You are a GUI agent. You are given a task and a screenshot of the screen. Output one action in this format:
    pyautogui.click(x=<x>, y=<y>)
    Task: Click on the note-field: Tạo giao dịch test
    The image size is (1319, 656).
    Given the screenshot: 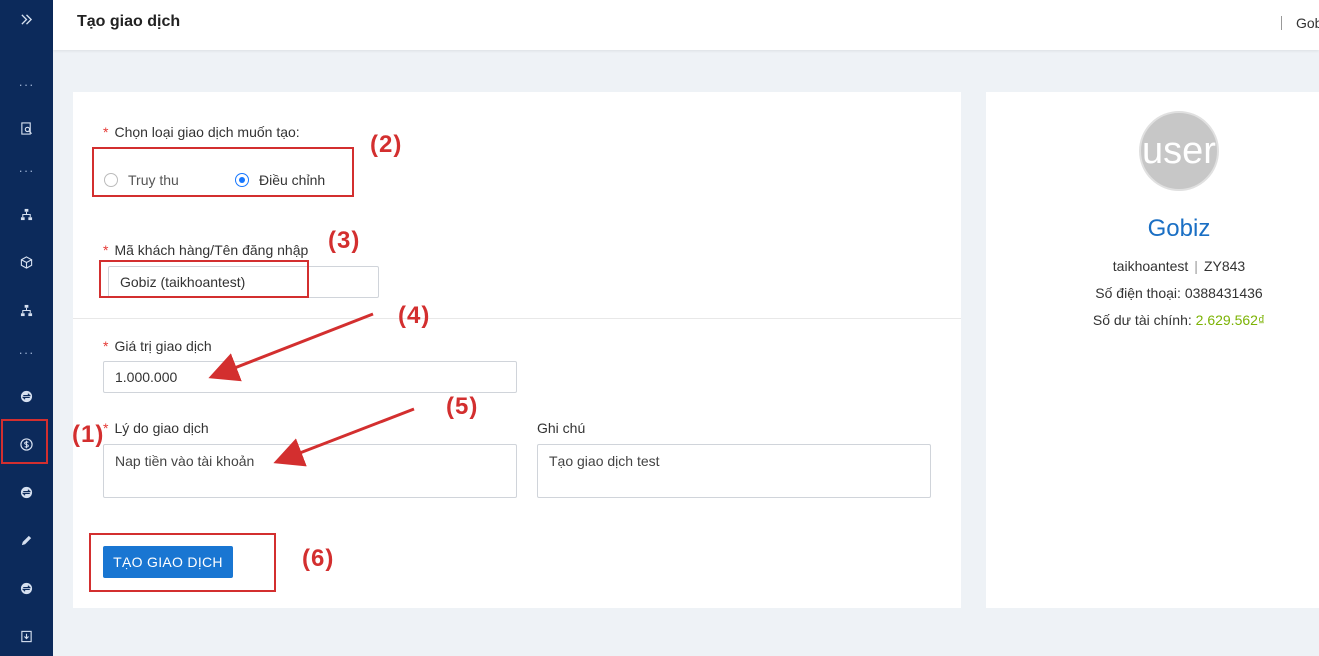 What is the action you would take?
    pyautogui.click(x=734, y=471)
    